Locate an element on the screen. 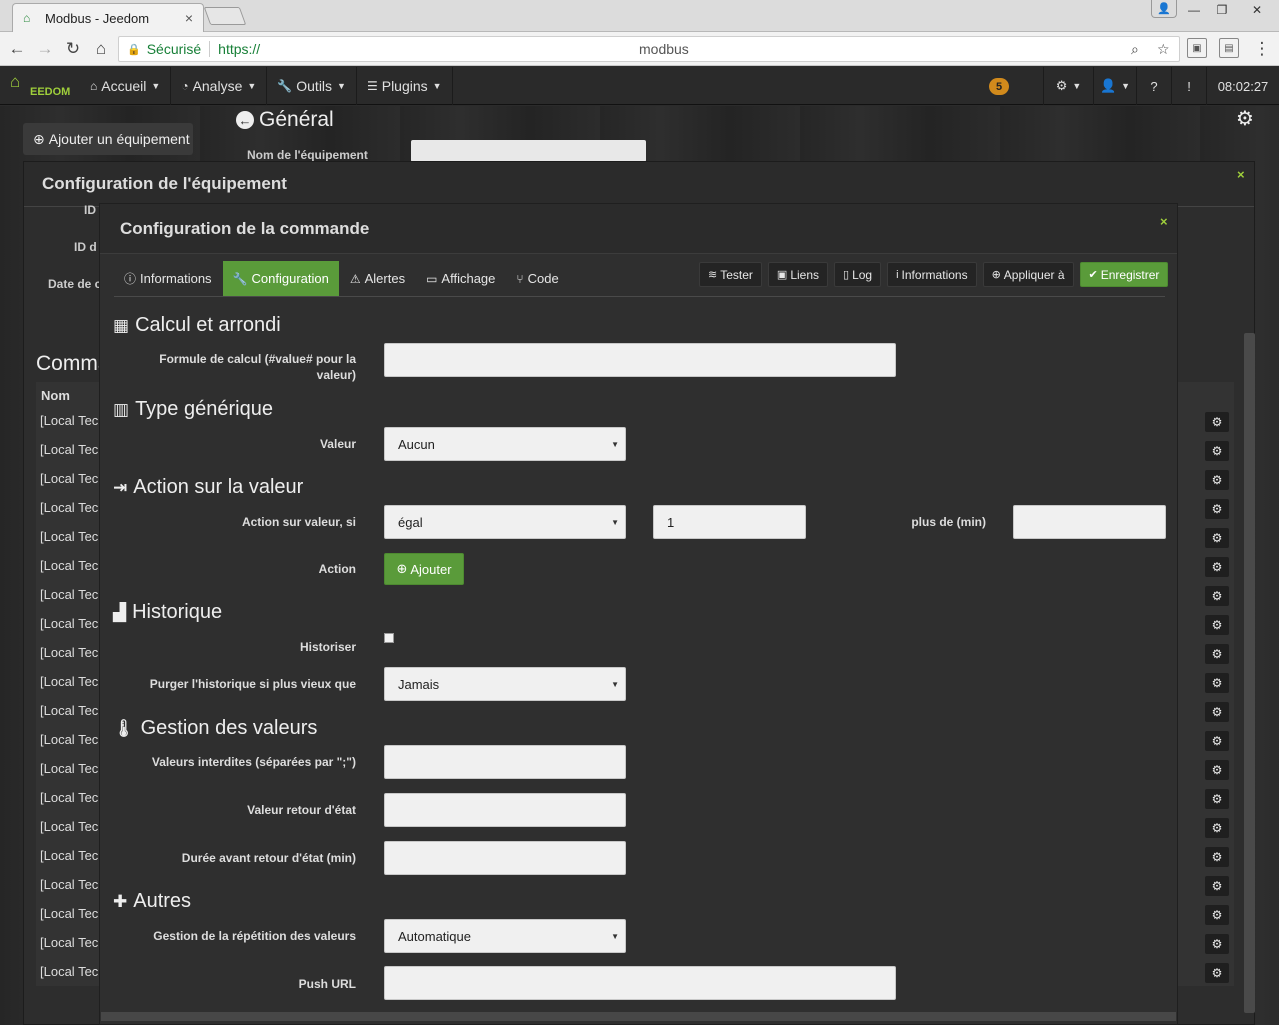  caret-down-icon: ▼ is located at coordinates (252, 85).